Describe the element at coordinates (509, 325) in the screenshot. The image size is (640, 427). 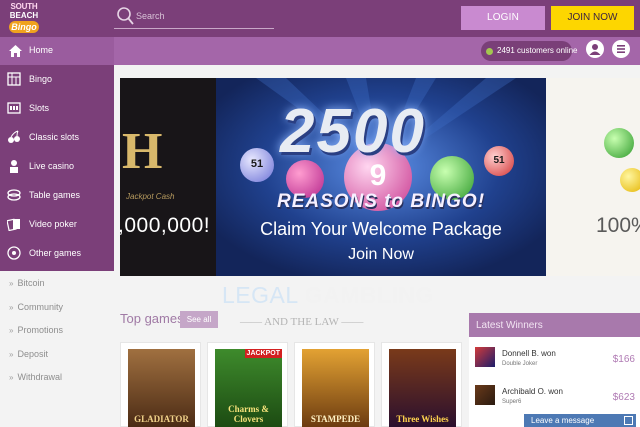
I see `latest-winners-title: Latest Winners` at that location.